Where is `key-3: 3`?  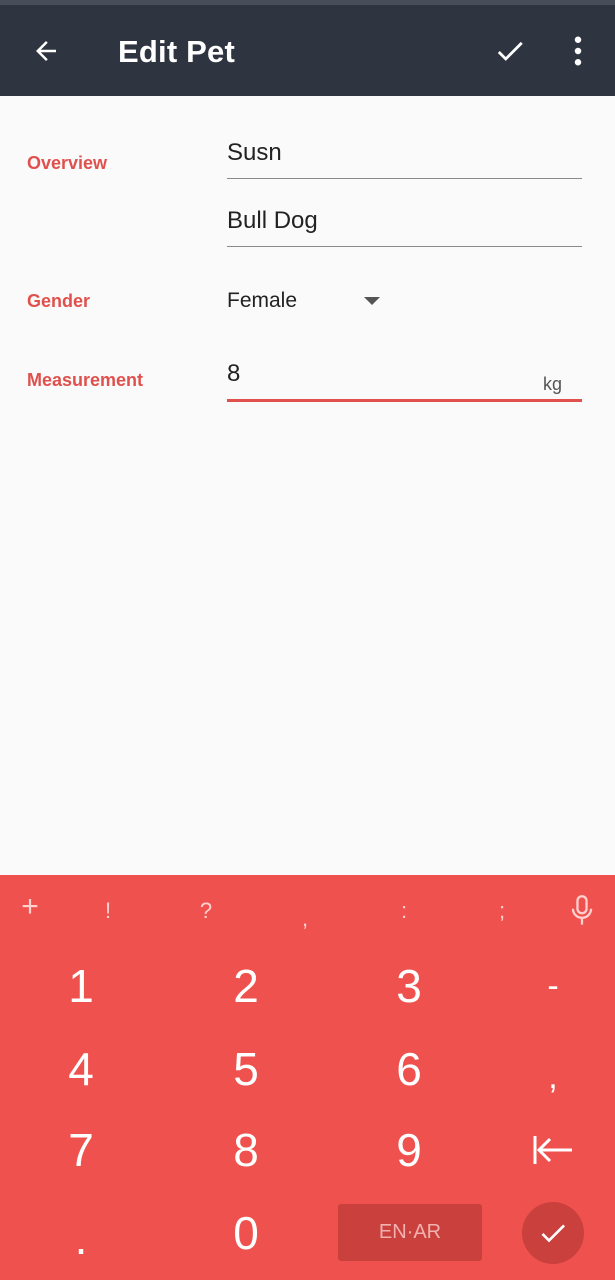
key-3: 3 is located at coordinates (409, 986).